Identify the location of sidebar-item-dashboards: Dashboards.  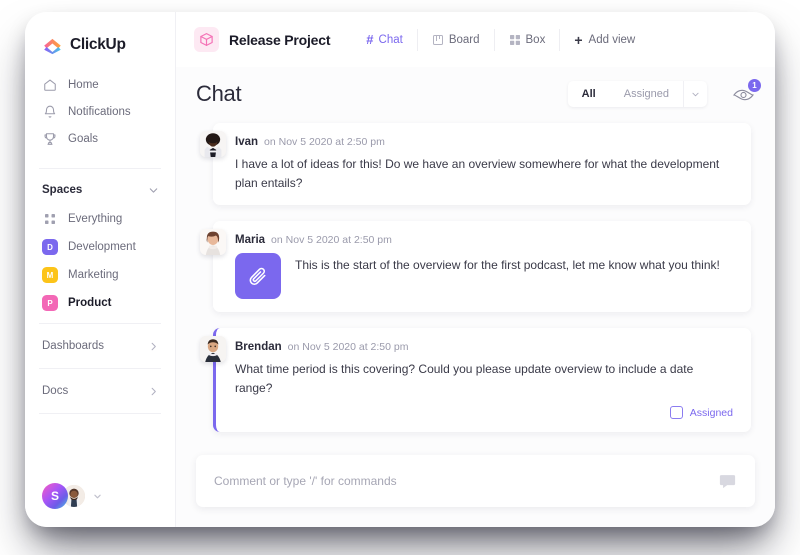
(100, 346).